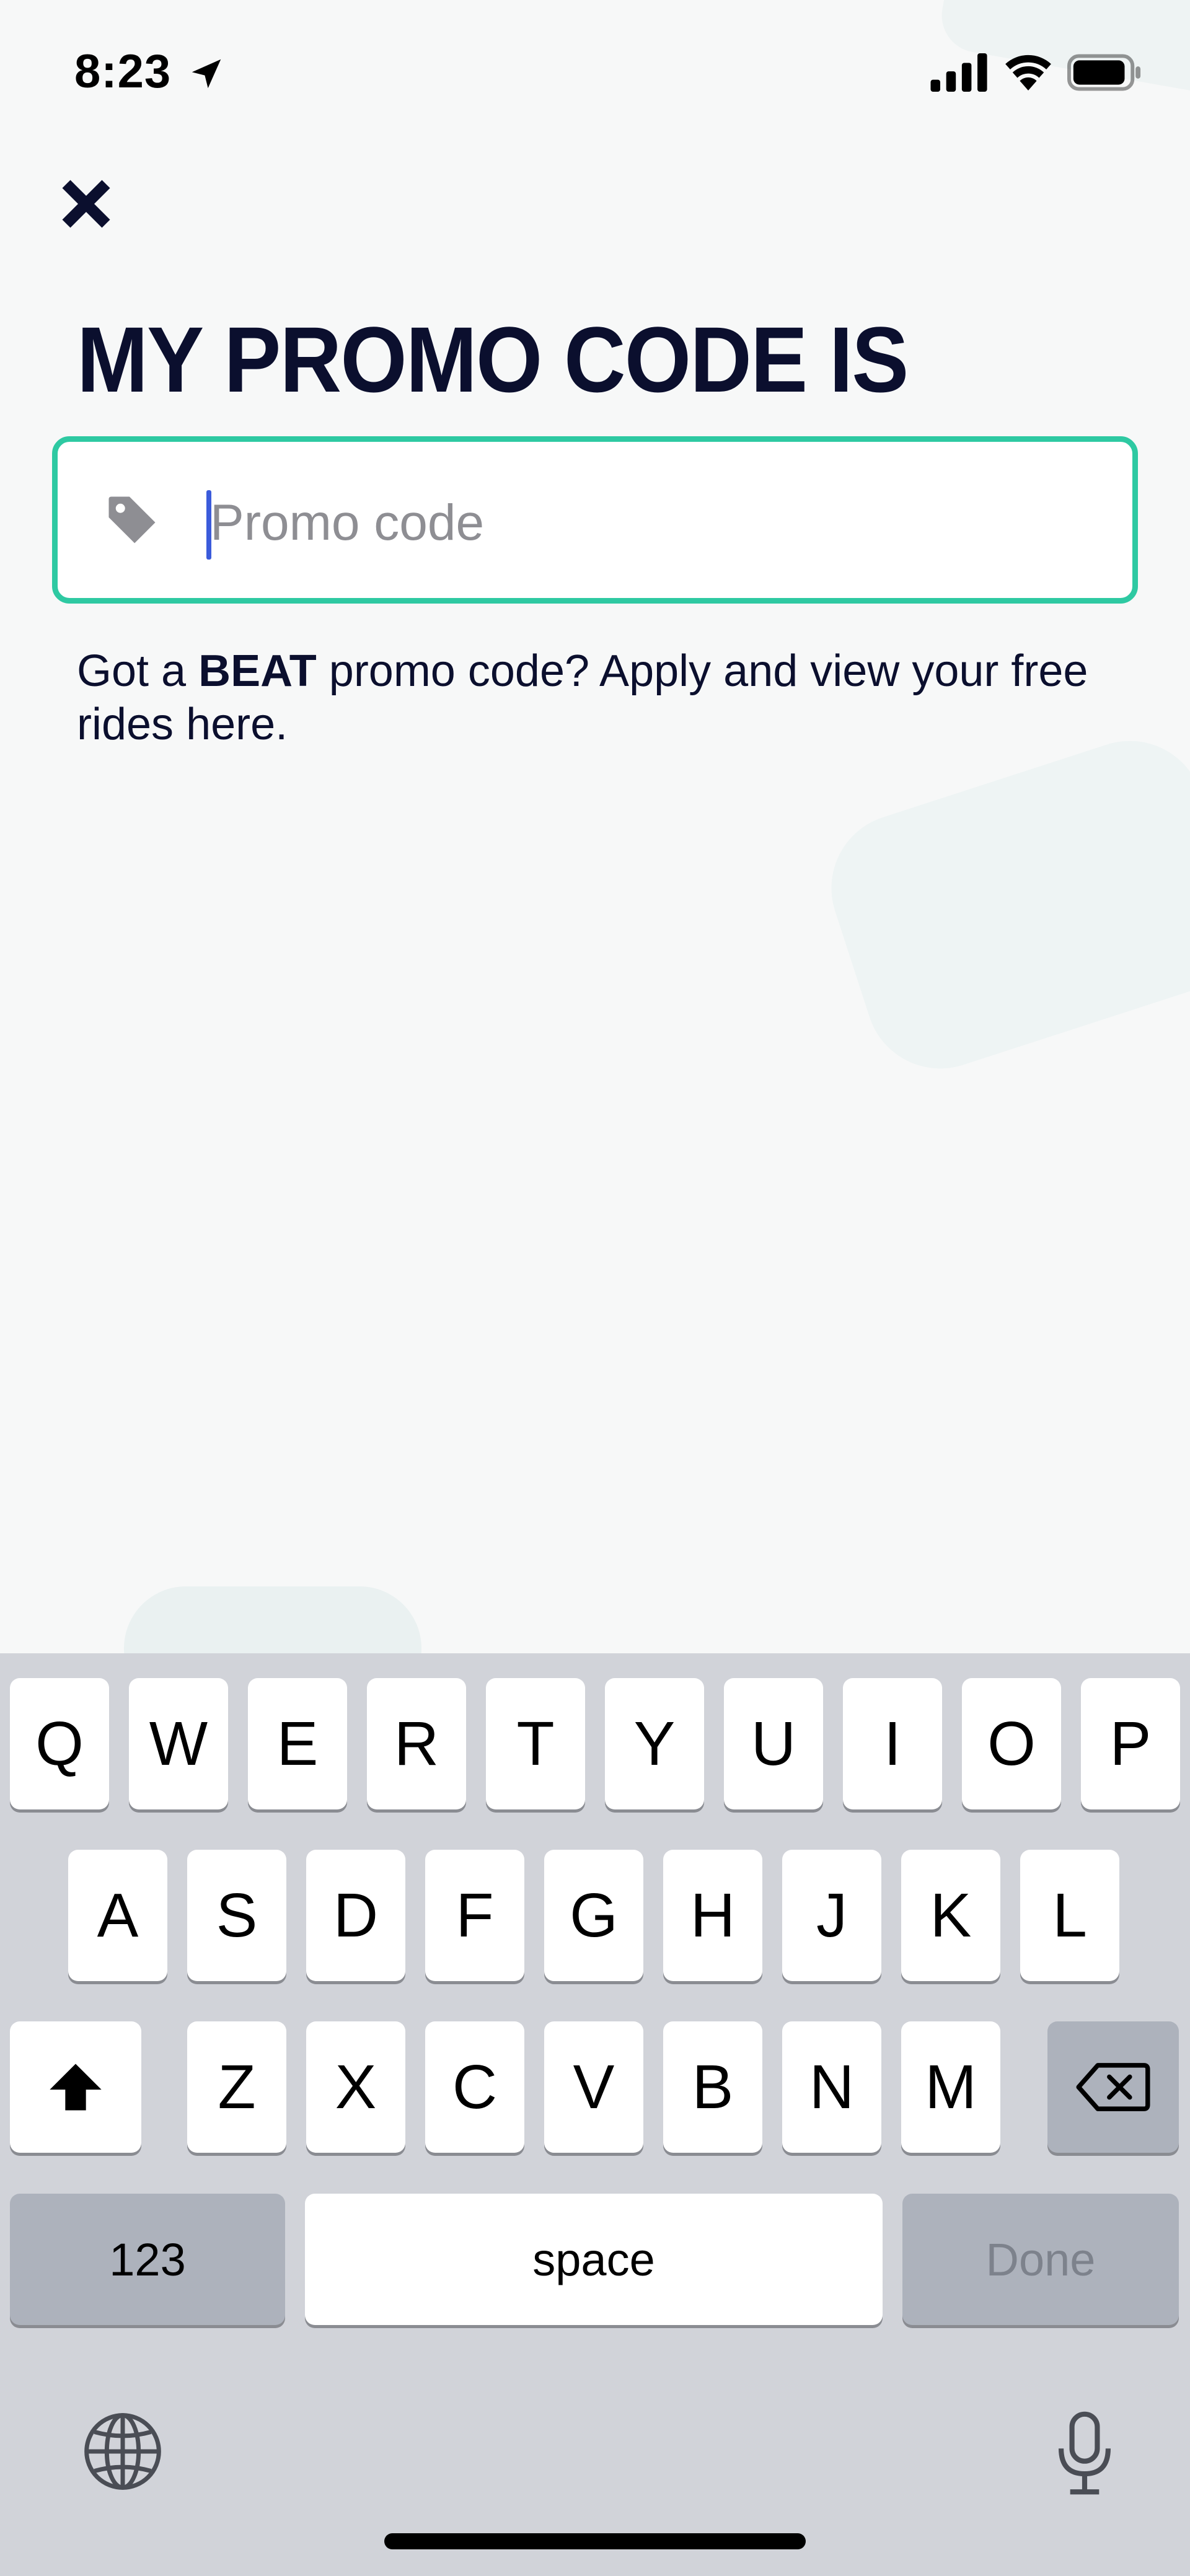  What do you see at coordinates (644, 523) in the screenshot?
I see `promo-code-input` at bounding box center [644, 523].